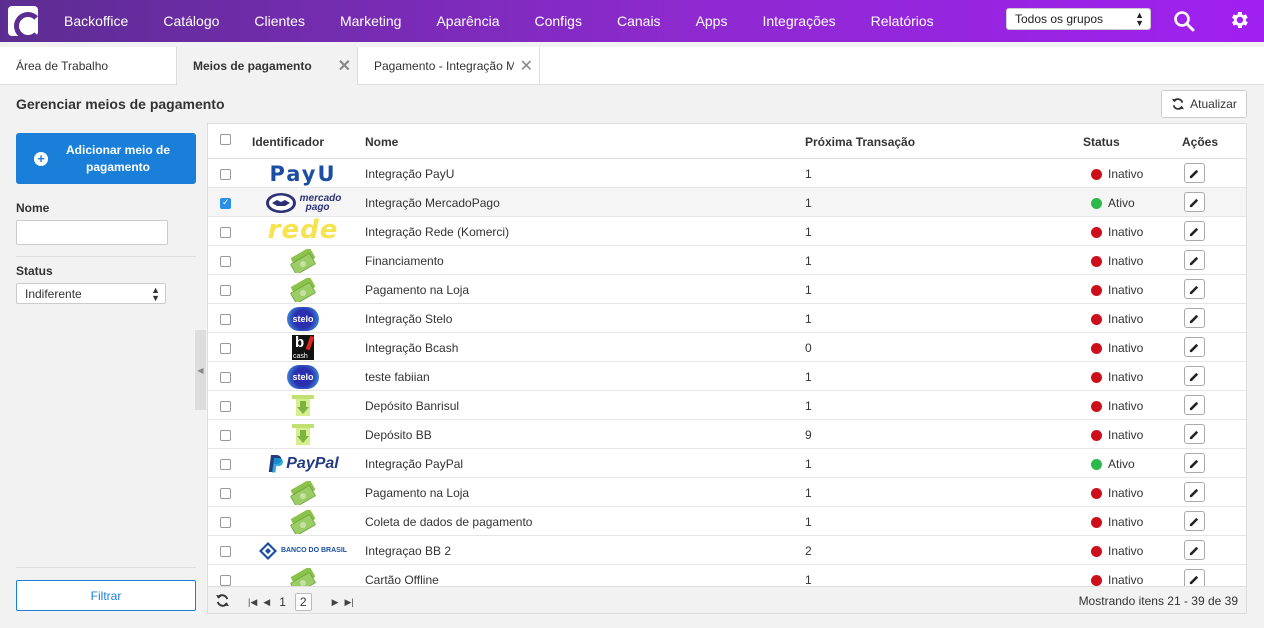  Describe the element at coordinates (370, 21) in the screenshot. I see `nav-item-marketing: Marketing` at that location.